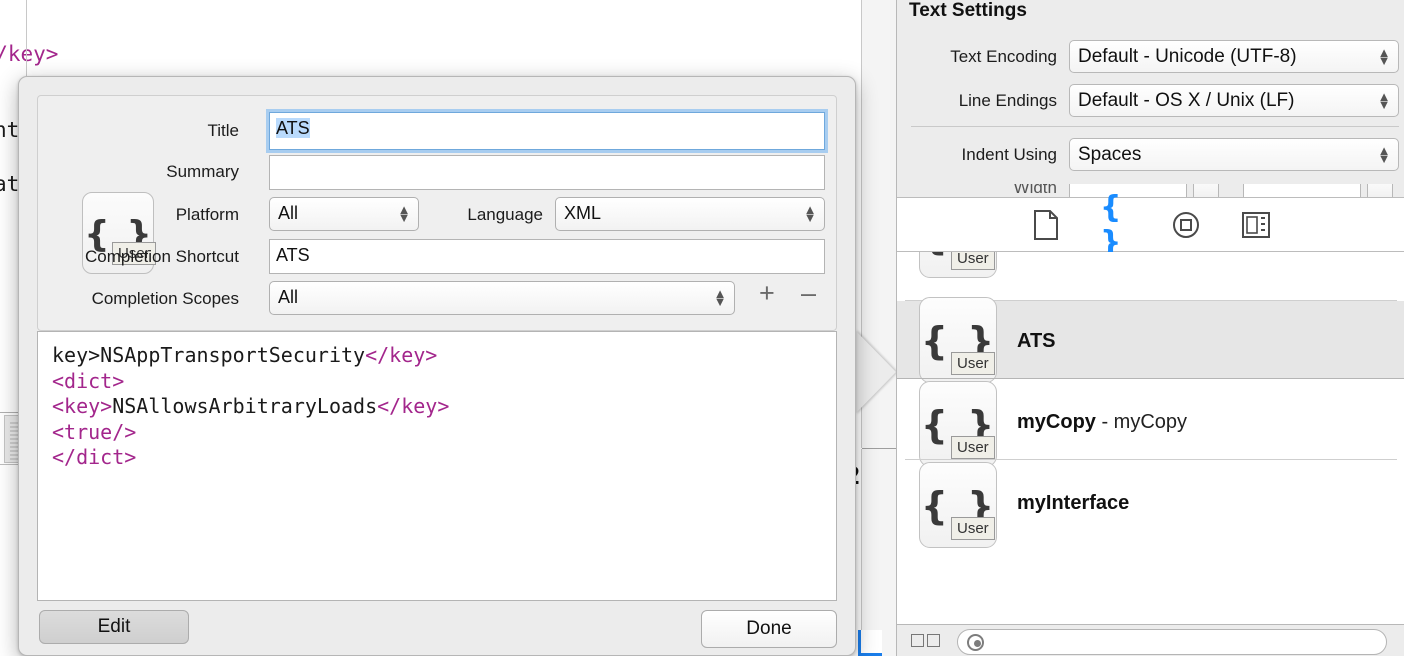 The height and width of the screenshot is (656, 1404). I want to click on tab-width-input, so click(1302, 191).